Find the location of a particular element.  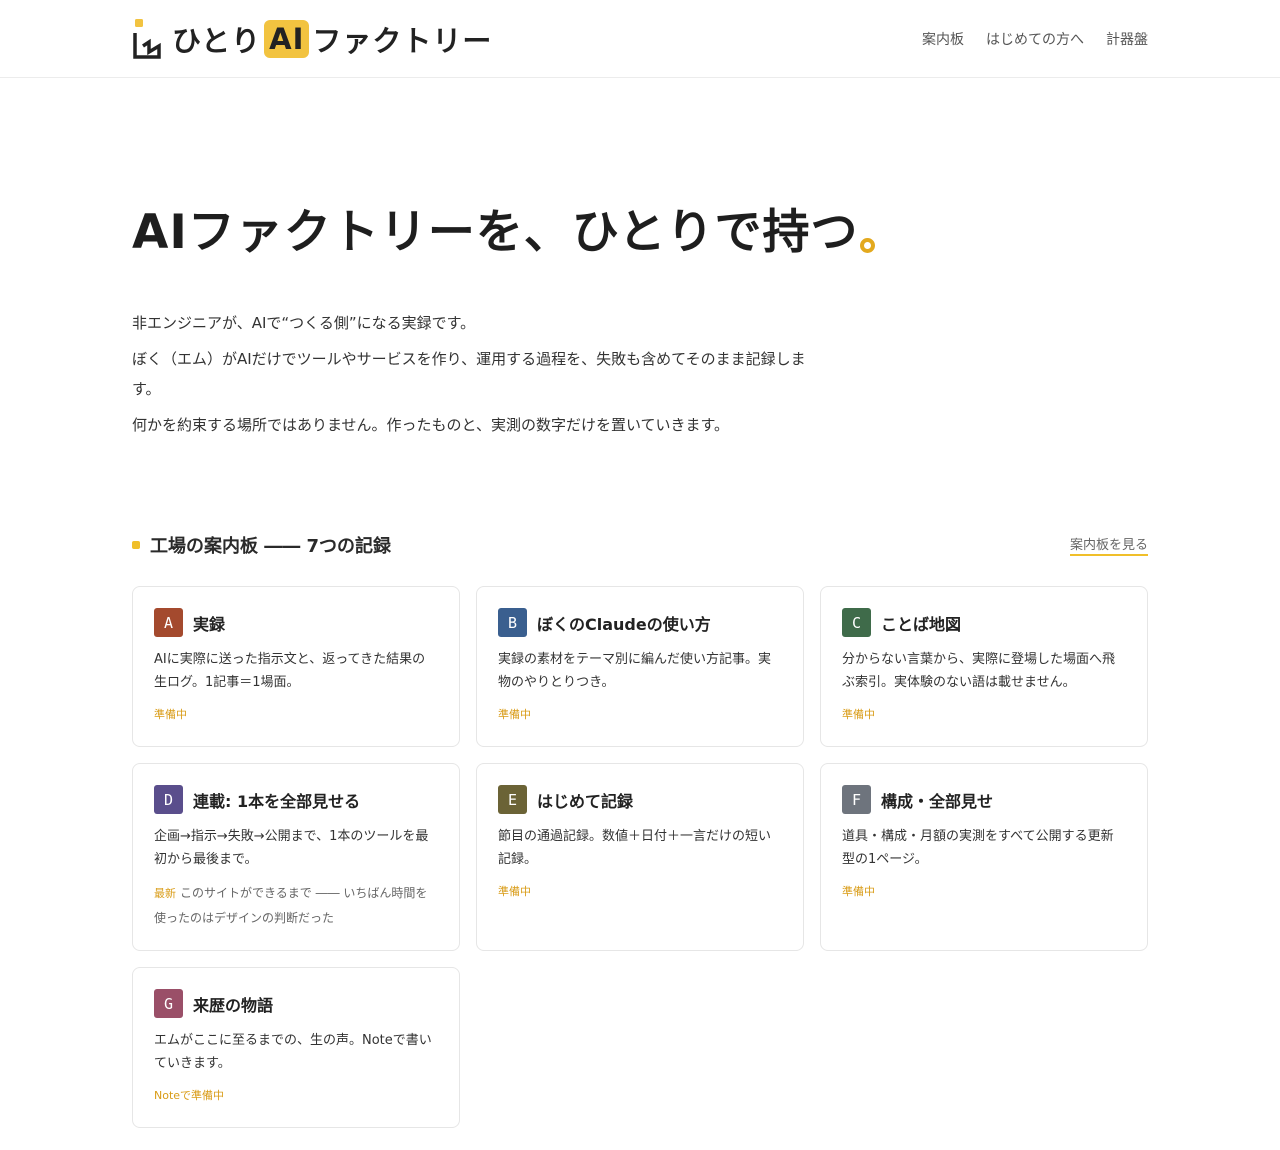

view-guide-board-link: 案内板を見る is located at coordinates (1108, 545).